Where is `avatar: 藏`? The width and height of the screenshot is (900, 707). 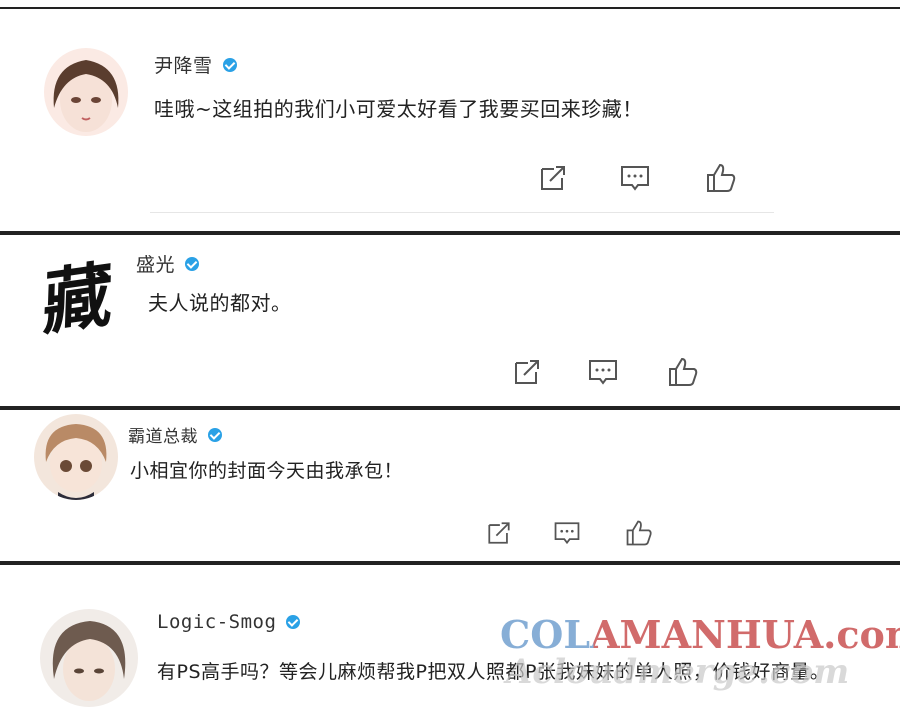
avatar: 藏 is located at coordinates (78, 293).